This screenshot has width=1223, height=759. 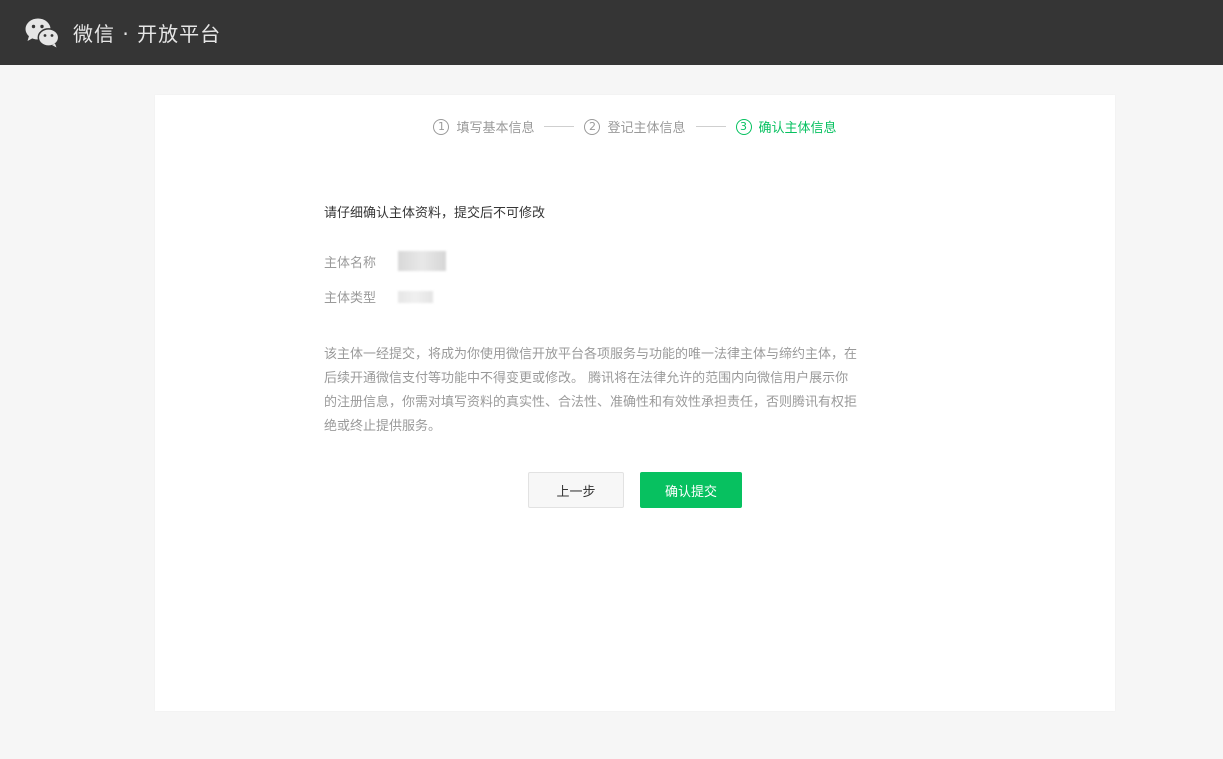 I want to click on step-number: 3, so click(x=743, y=126).